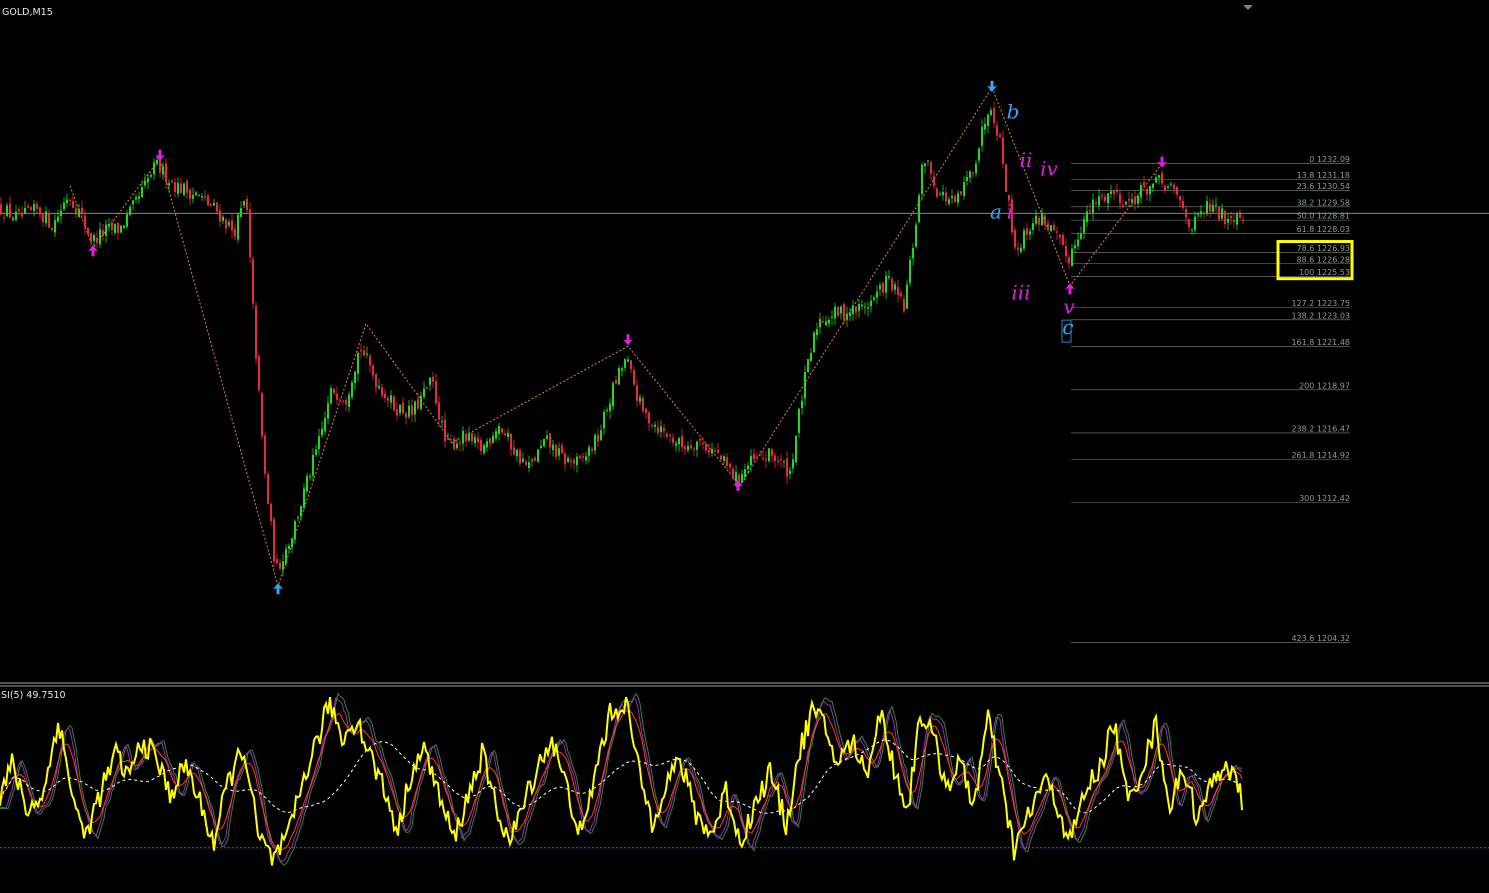 Image resolution: width=1489 pixels, height=893 pixels. Describe the element at coordinates (1013, 112) in the screenshot. I see `wave-label: b` at that location.